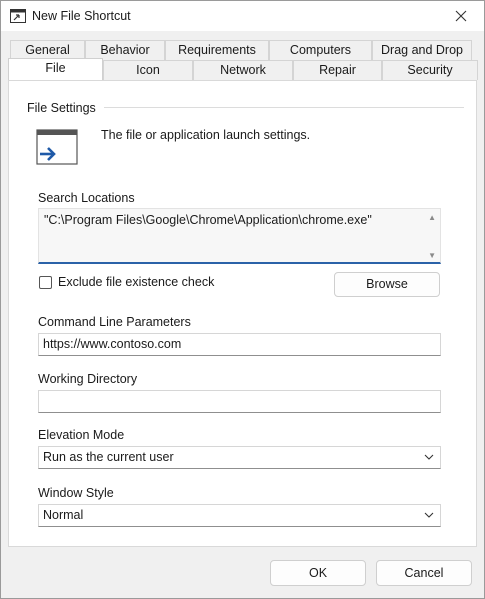  What do you see at coordinates (206, 135) in the screenshot?
I see `file-settings-description: The file or application launch settings.` at bounding box center [206, 135].